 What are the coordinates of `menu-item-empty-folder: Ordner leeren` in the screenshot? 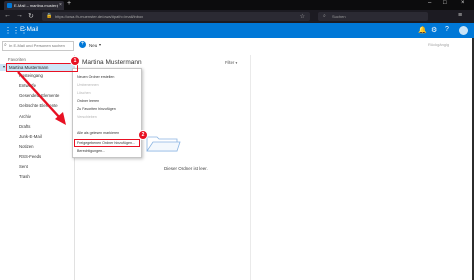 It's located at (88, 101).